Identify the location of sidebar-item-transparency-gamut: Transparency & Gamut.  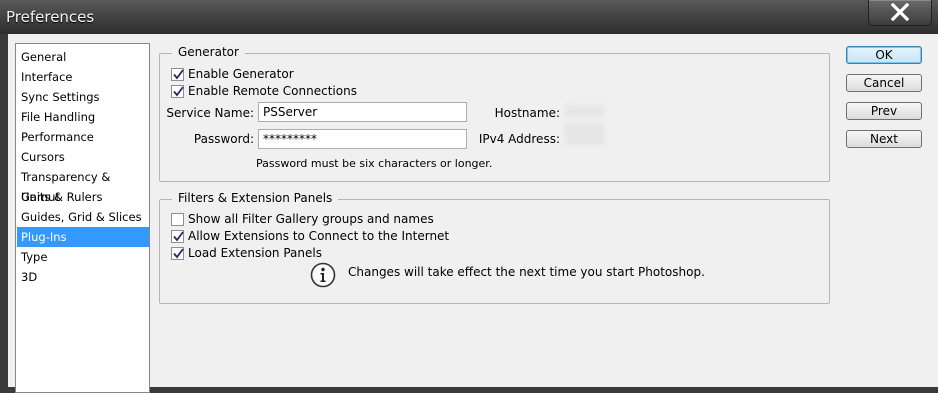
(83, 185).